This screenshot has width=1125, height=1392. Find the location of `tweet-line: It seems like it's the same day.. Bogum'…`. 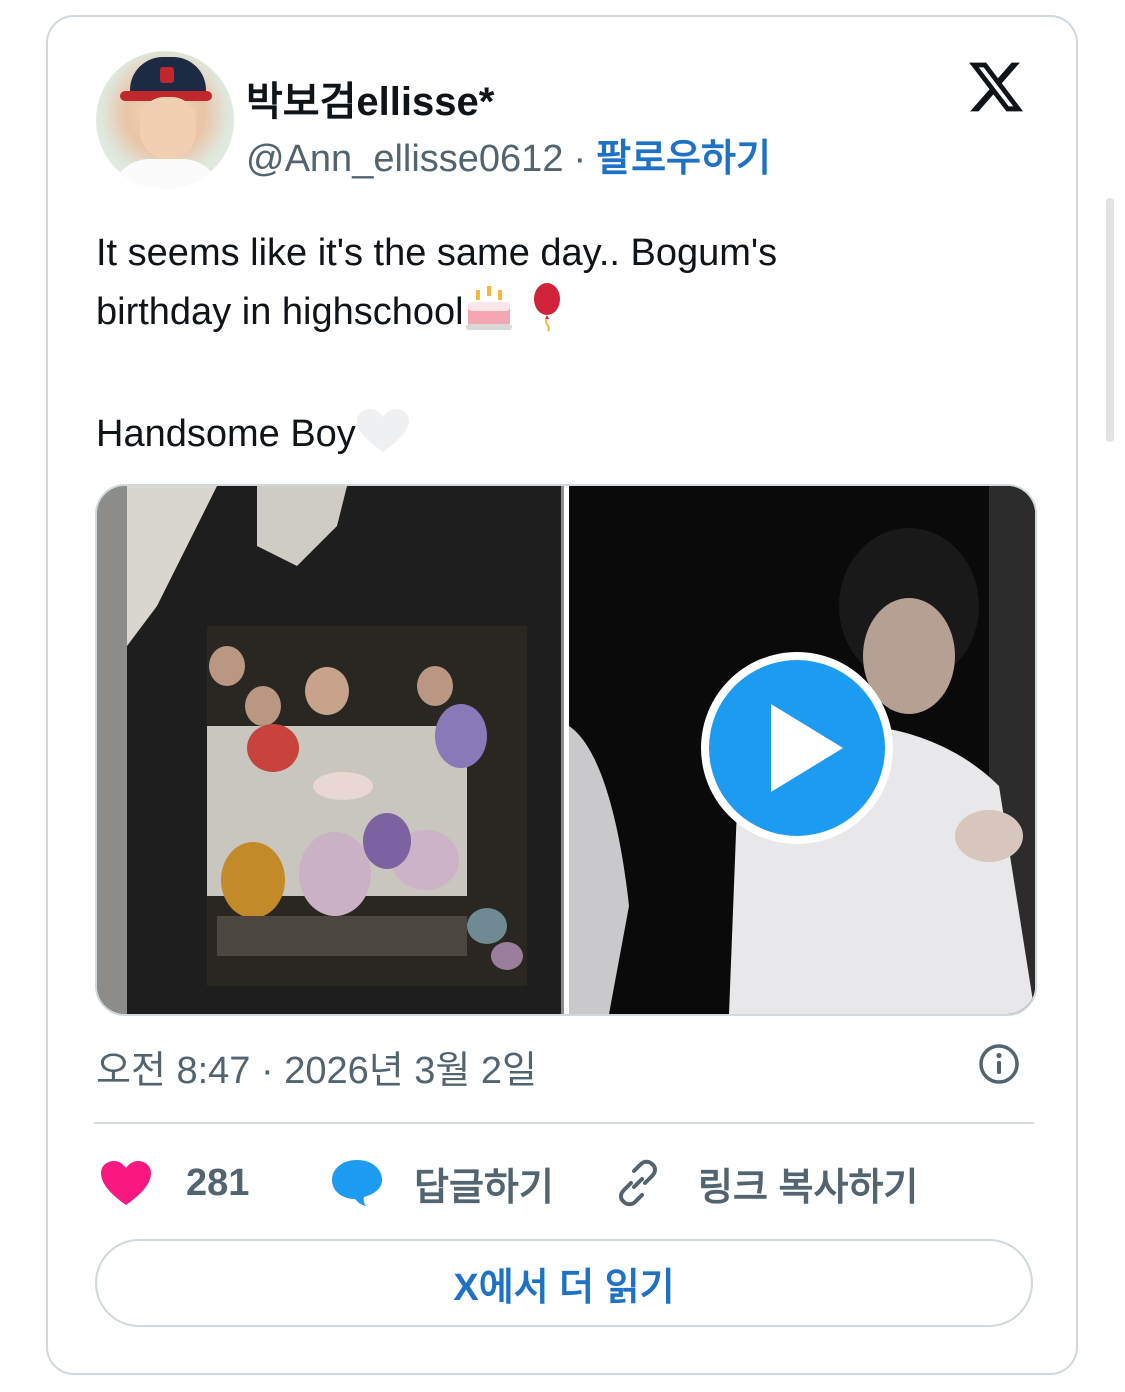

tweet-line: It seems like it's the same day.. Bogum'… is located at coordinates (437, 253).